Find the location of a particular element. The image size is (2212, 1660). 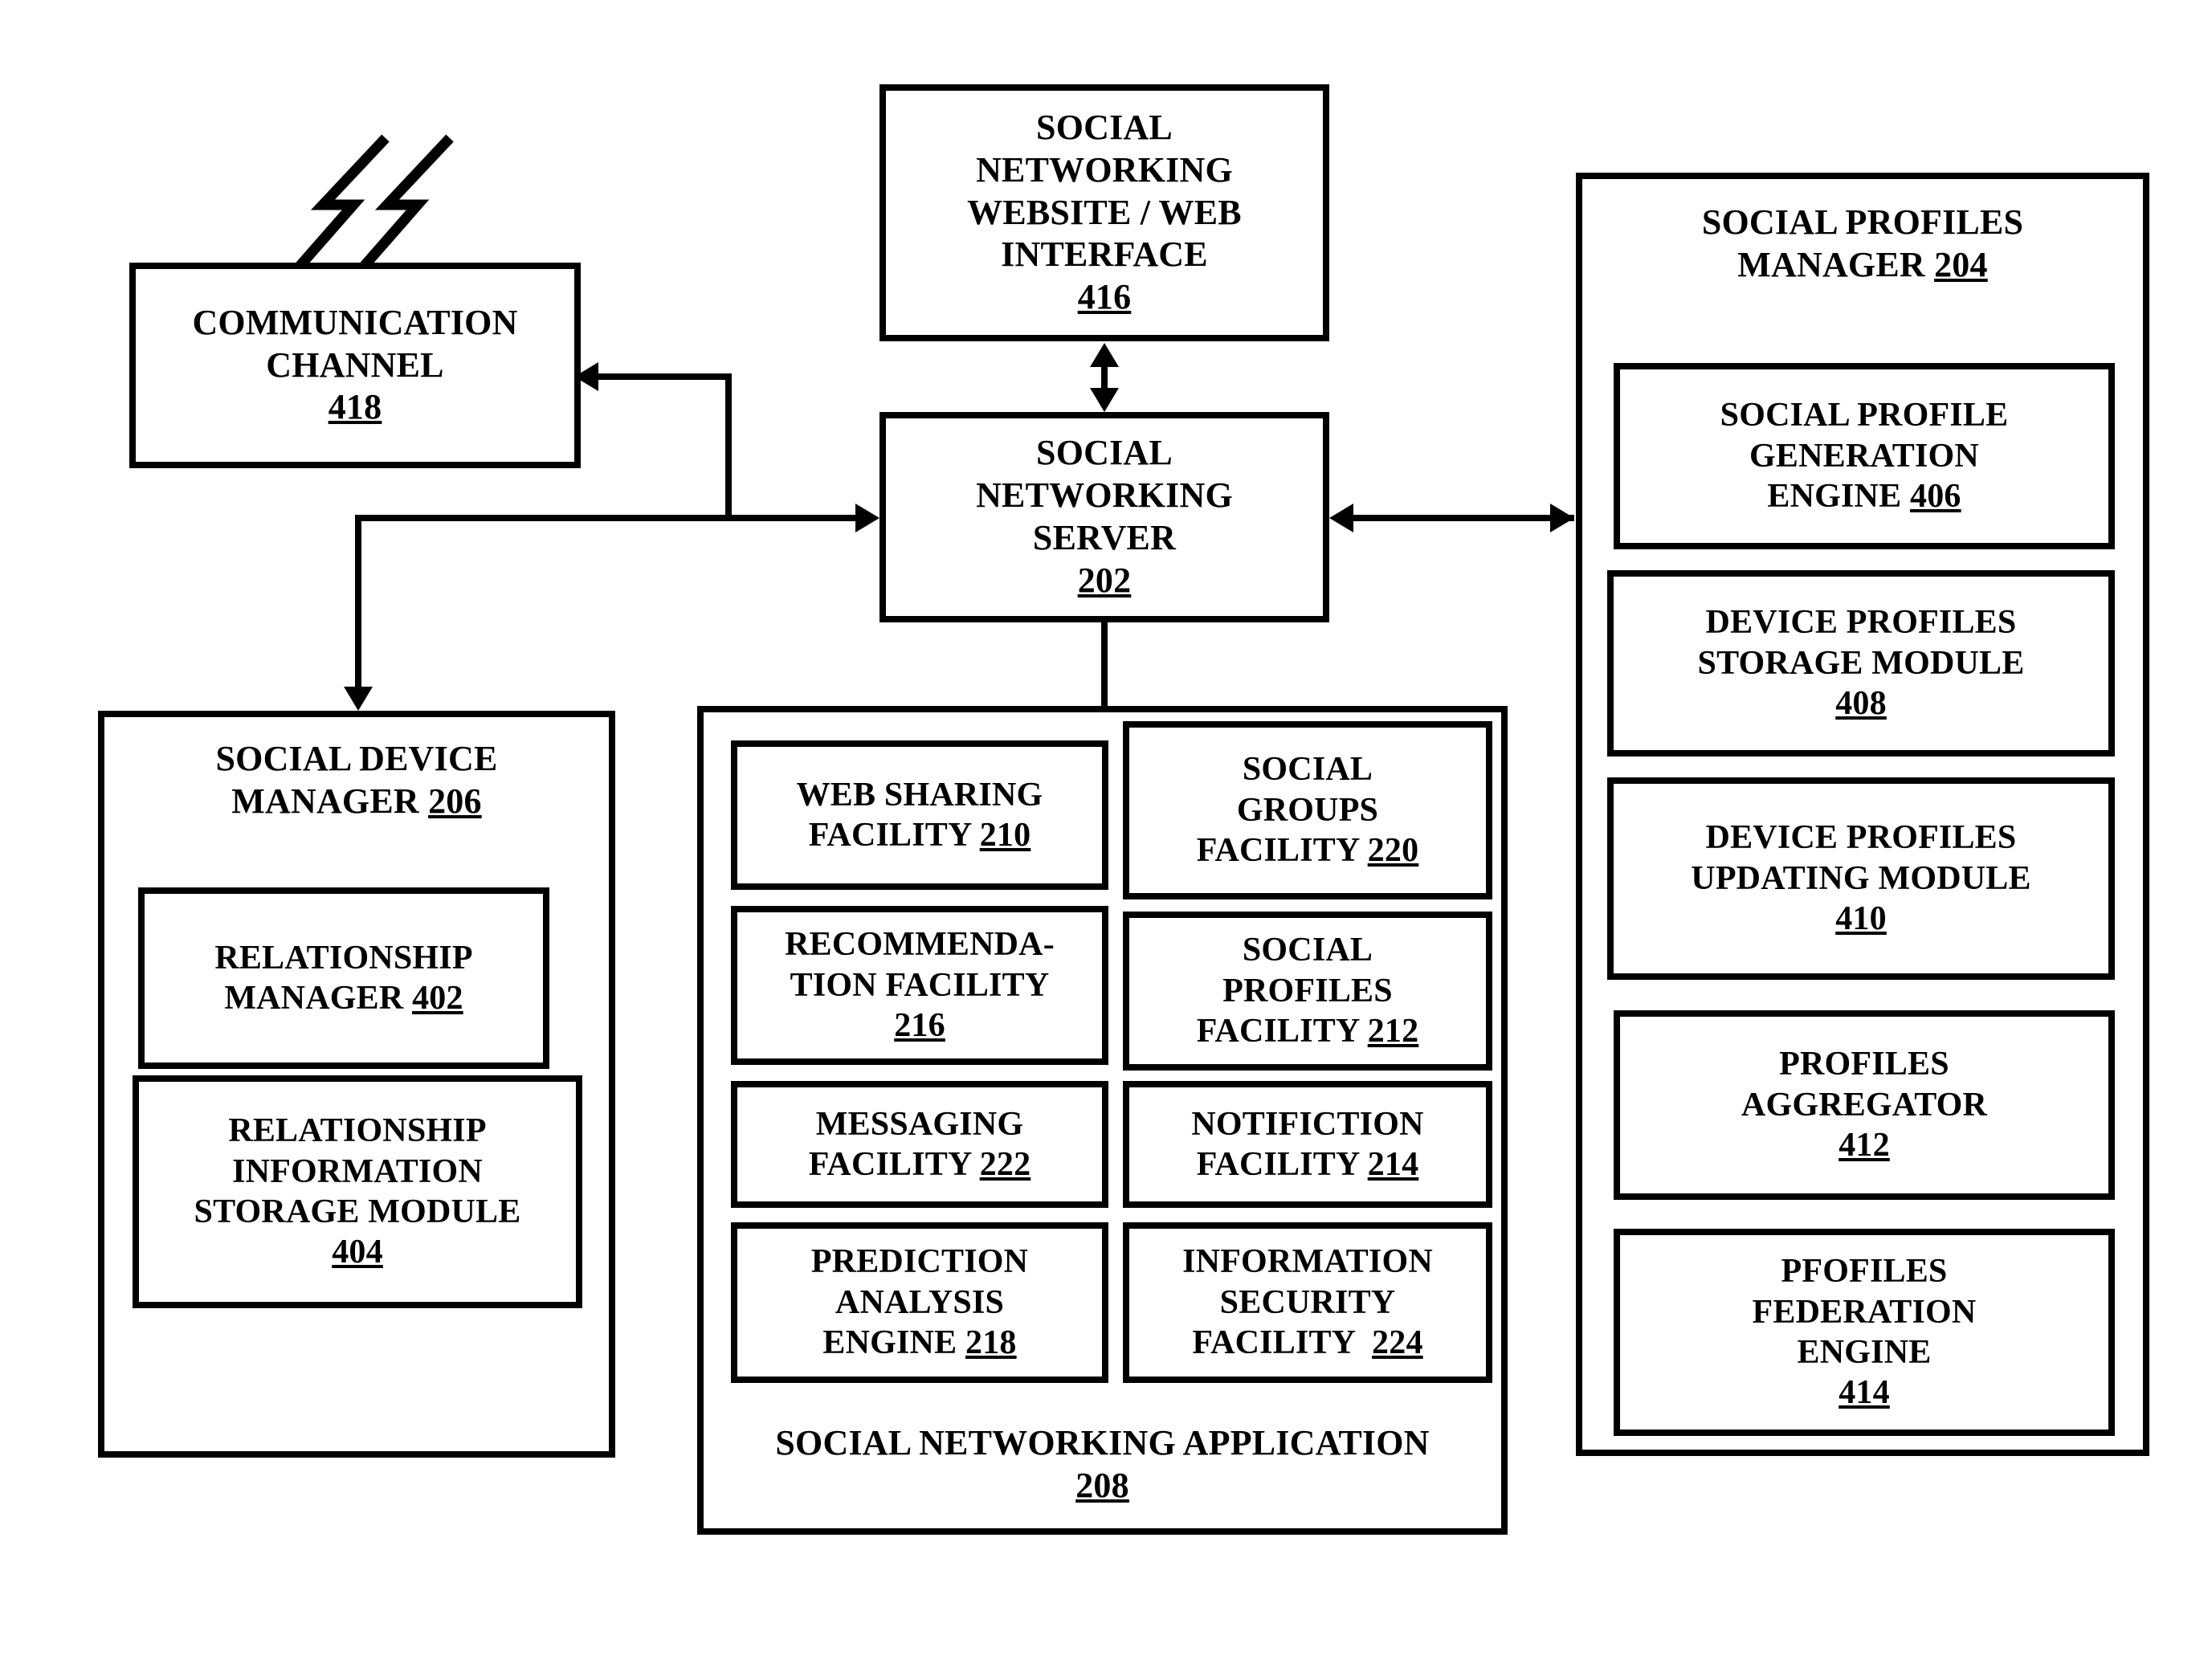

relationship-info-line-3: STORAGE MODULE is located at coordinates (357, 1212).